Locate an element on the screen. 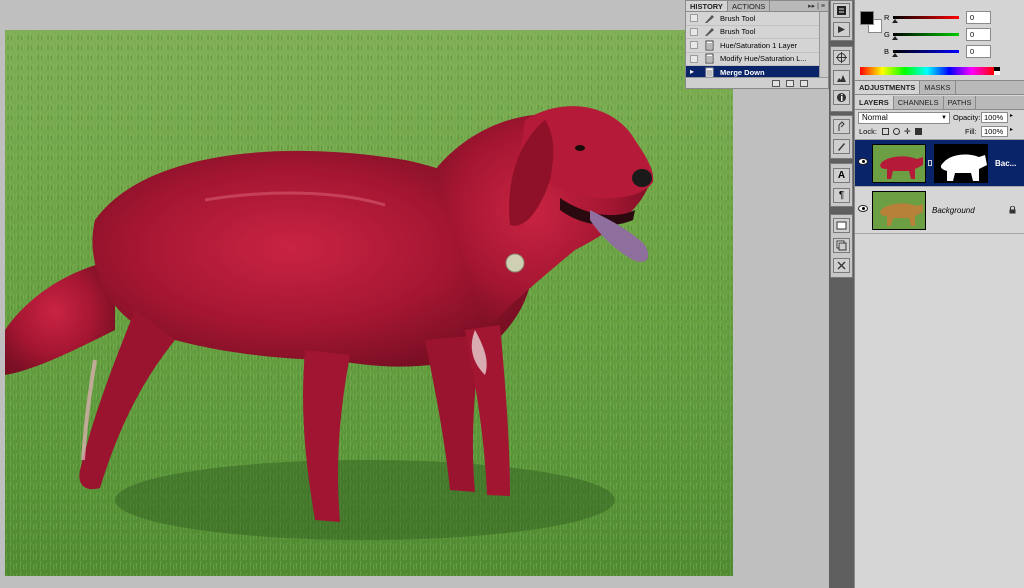  black-white-swatch is located at coordinates (997, 71).